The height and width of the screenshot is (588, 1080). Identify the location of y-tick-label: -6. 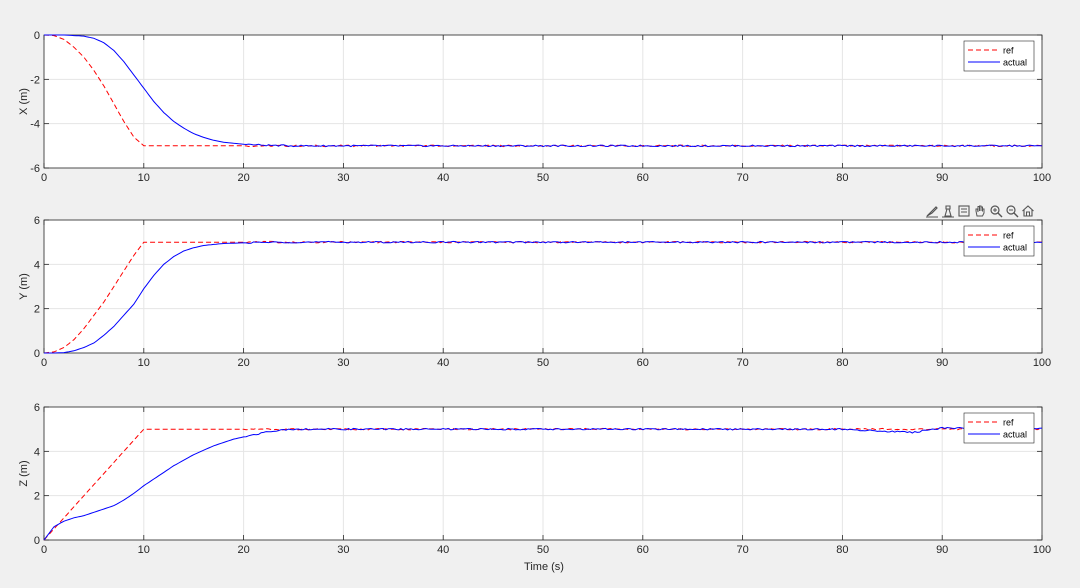
(35, 169).